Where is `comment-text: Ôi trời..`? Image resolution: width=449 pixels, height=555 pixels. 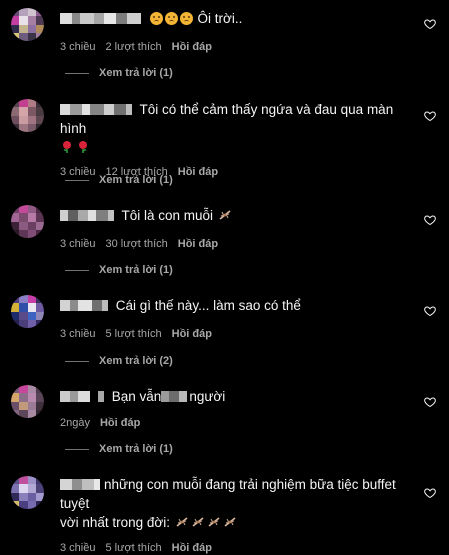 comment-text: Ôi trời.. is located at coordinates (220, 18).